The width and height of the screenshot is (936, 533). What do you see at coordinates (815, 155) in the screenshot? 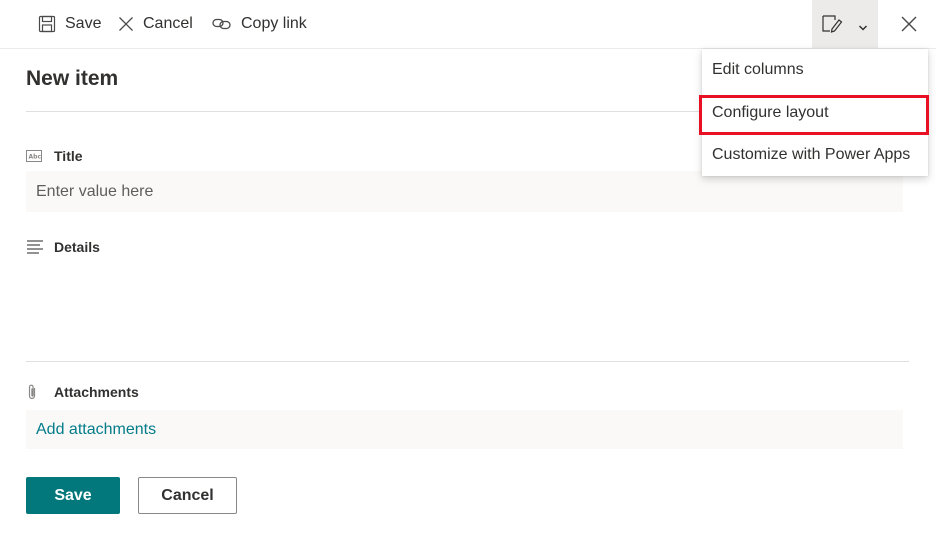
I see `menu-item-customize-power-apps: Customize with Power Apps` at bounding box center [815, 155].